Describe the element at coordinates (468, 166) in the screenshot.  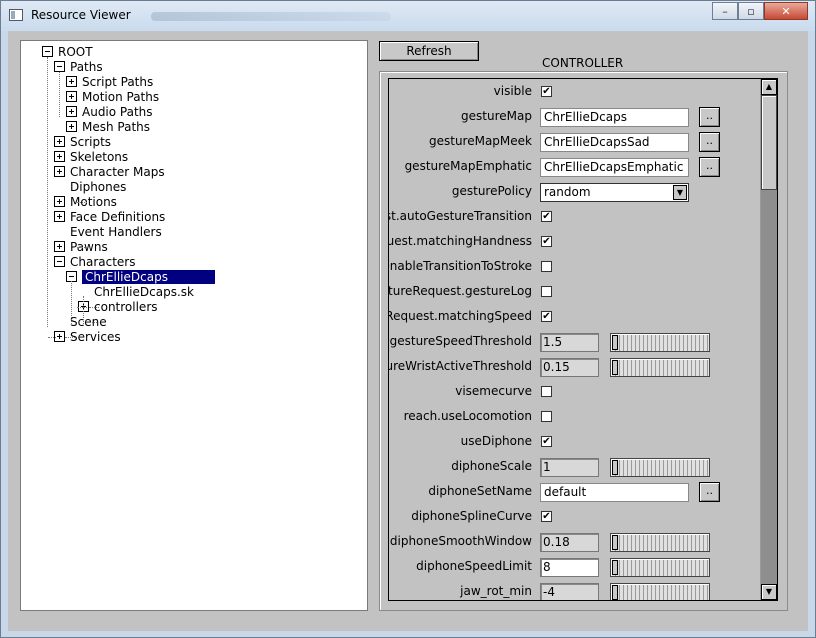
I see `property-label: gestureMapEmphatic` at that location.